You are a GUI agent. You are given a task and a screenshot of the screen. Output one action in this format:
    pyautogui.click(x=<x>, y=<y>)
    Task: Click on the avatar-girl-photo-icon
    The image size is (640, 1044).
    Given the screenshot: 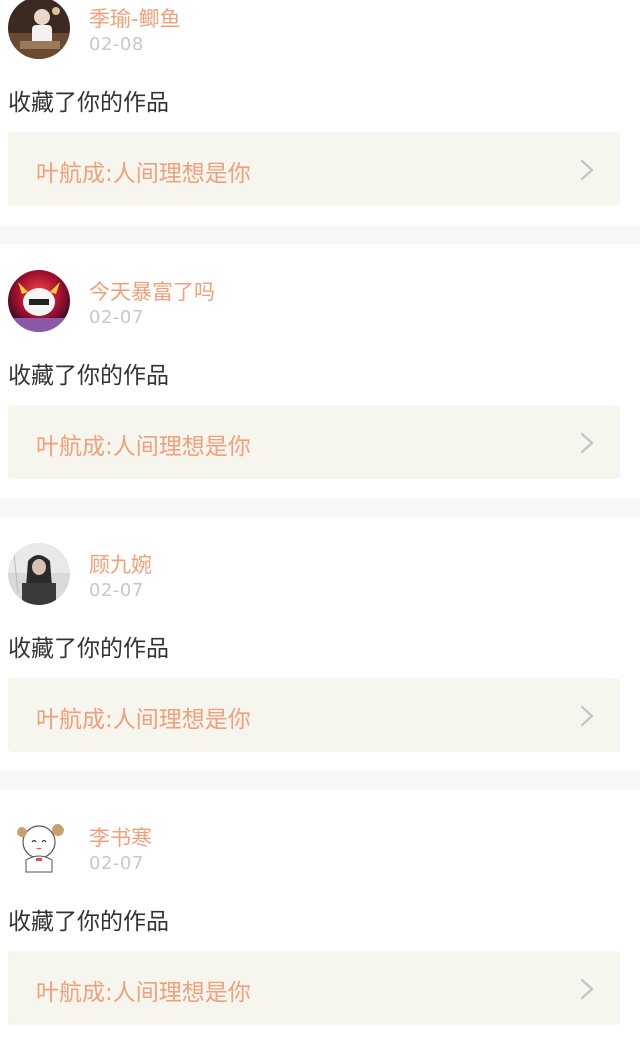 What is the action you would take?
    pyautogui.click(x=39, y=574)
    